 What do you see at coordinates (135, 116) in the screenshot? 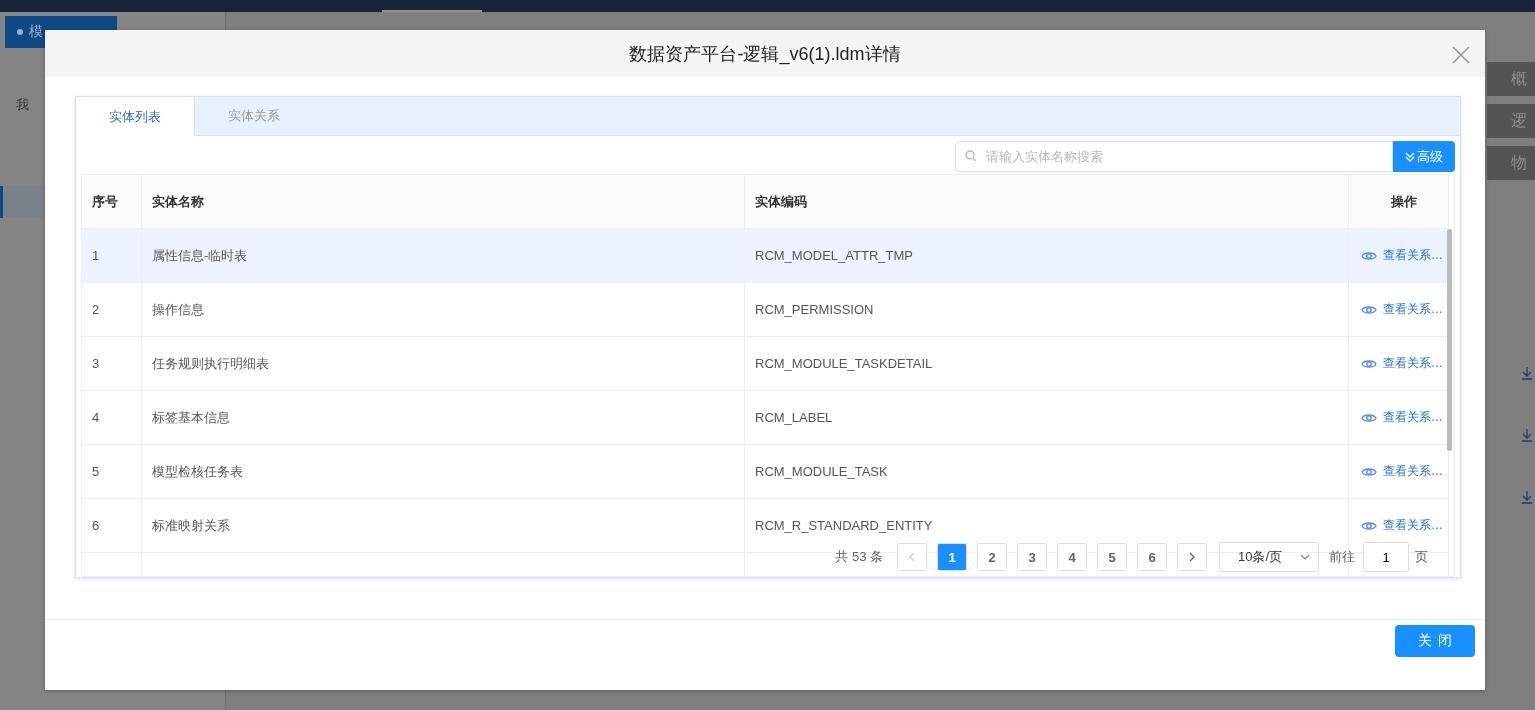
I see `tab: 实体列表` at bounding box center [135, 116].